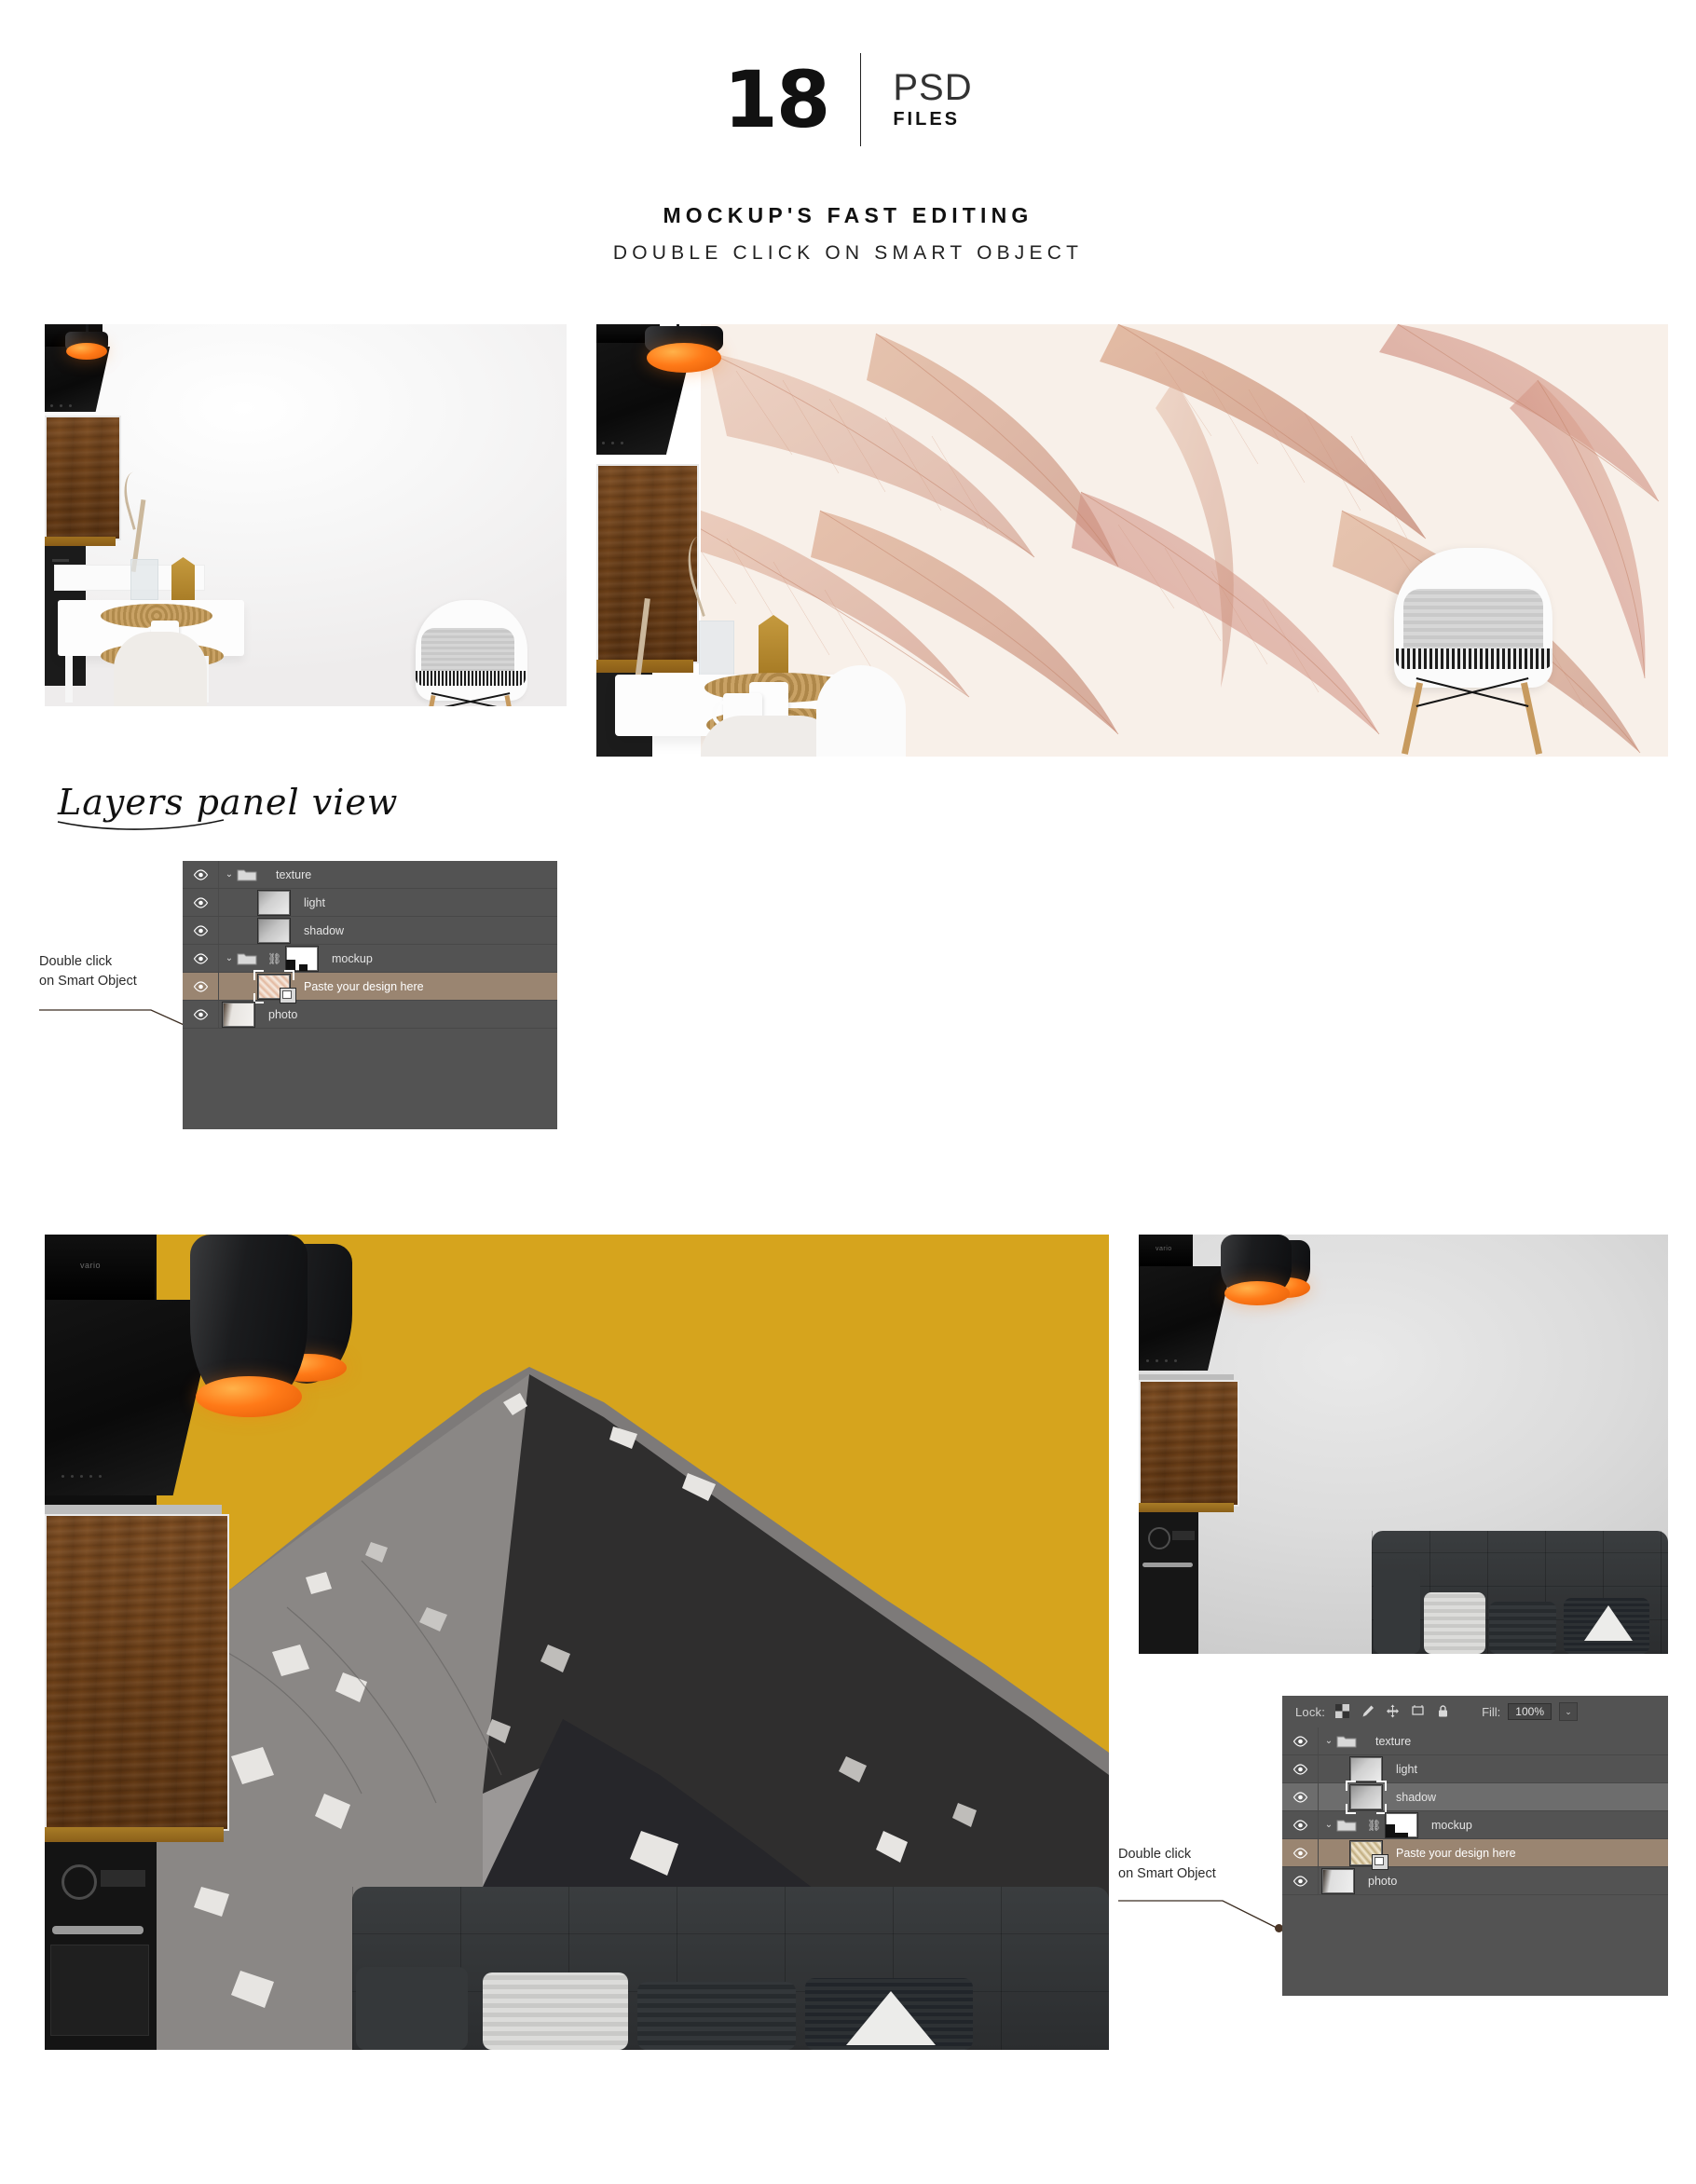 This screenshot has width=1696, height=2184. Describe the element at coordinates (1404, 1444) in the screenshot. I see `photo-plain-grey-wall: vario` at that location.